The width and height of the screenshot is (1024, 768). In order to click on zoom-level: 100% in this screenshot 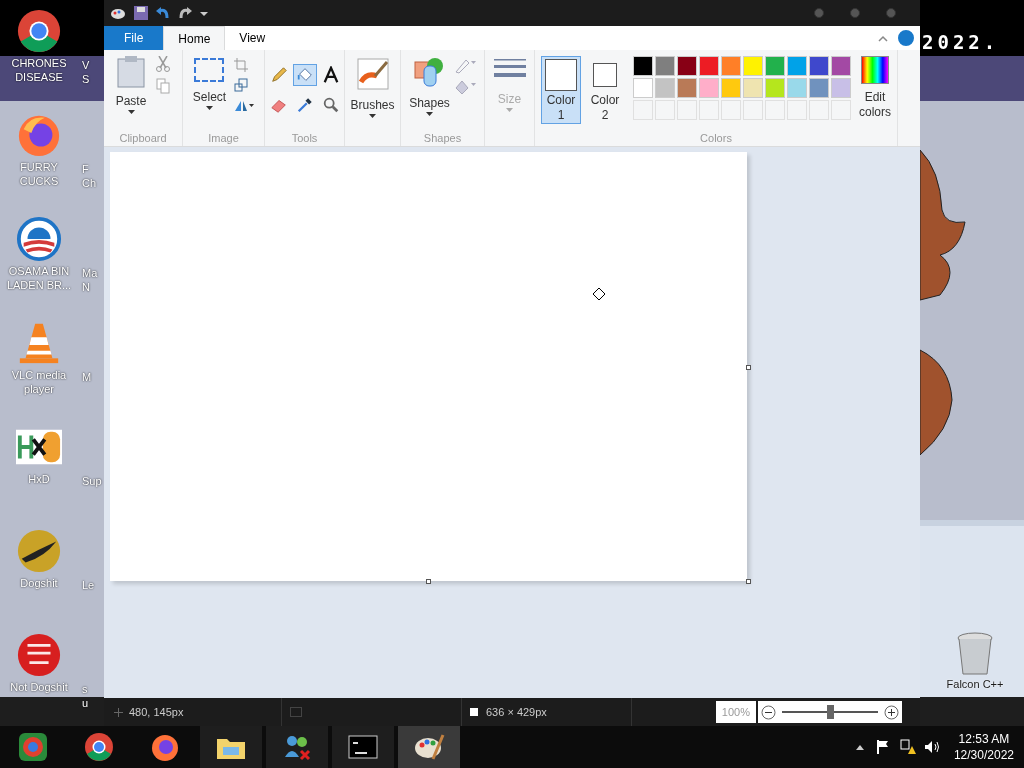, I will do `click(735, 712)`.